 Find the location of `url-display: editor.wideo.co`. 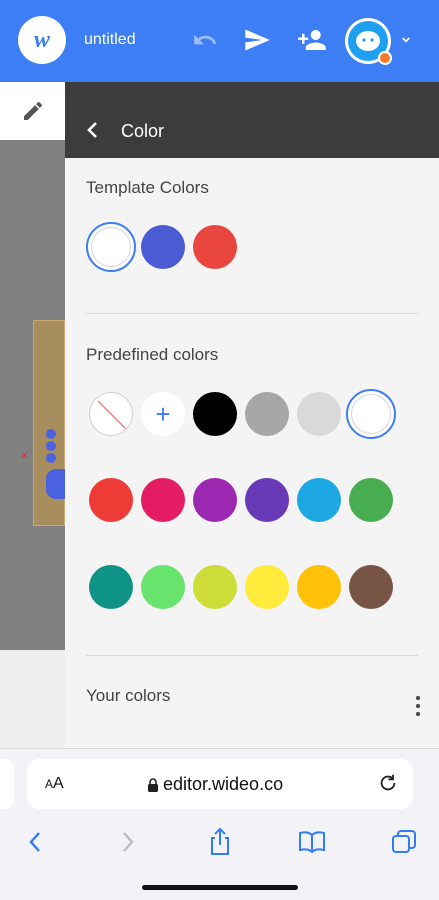

url-display: editor.wideo.co is located at coordinates (215, 784).